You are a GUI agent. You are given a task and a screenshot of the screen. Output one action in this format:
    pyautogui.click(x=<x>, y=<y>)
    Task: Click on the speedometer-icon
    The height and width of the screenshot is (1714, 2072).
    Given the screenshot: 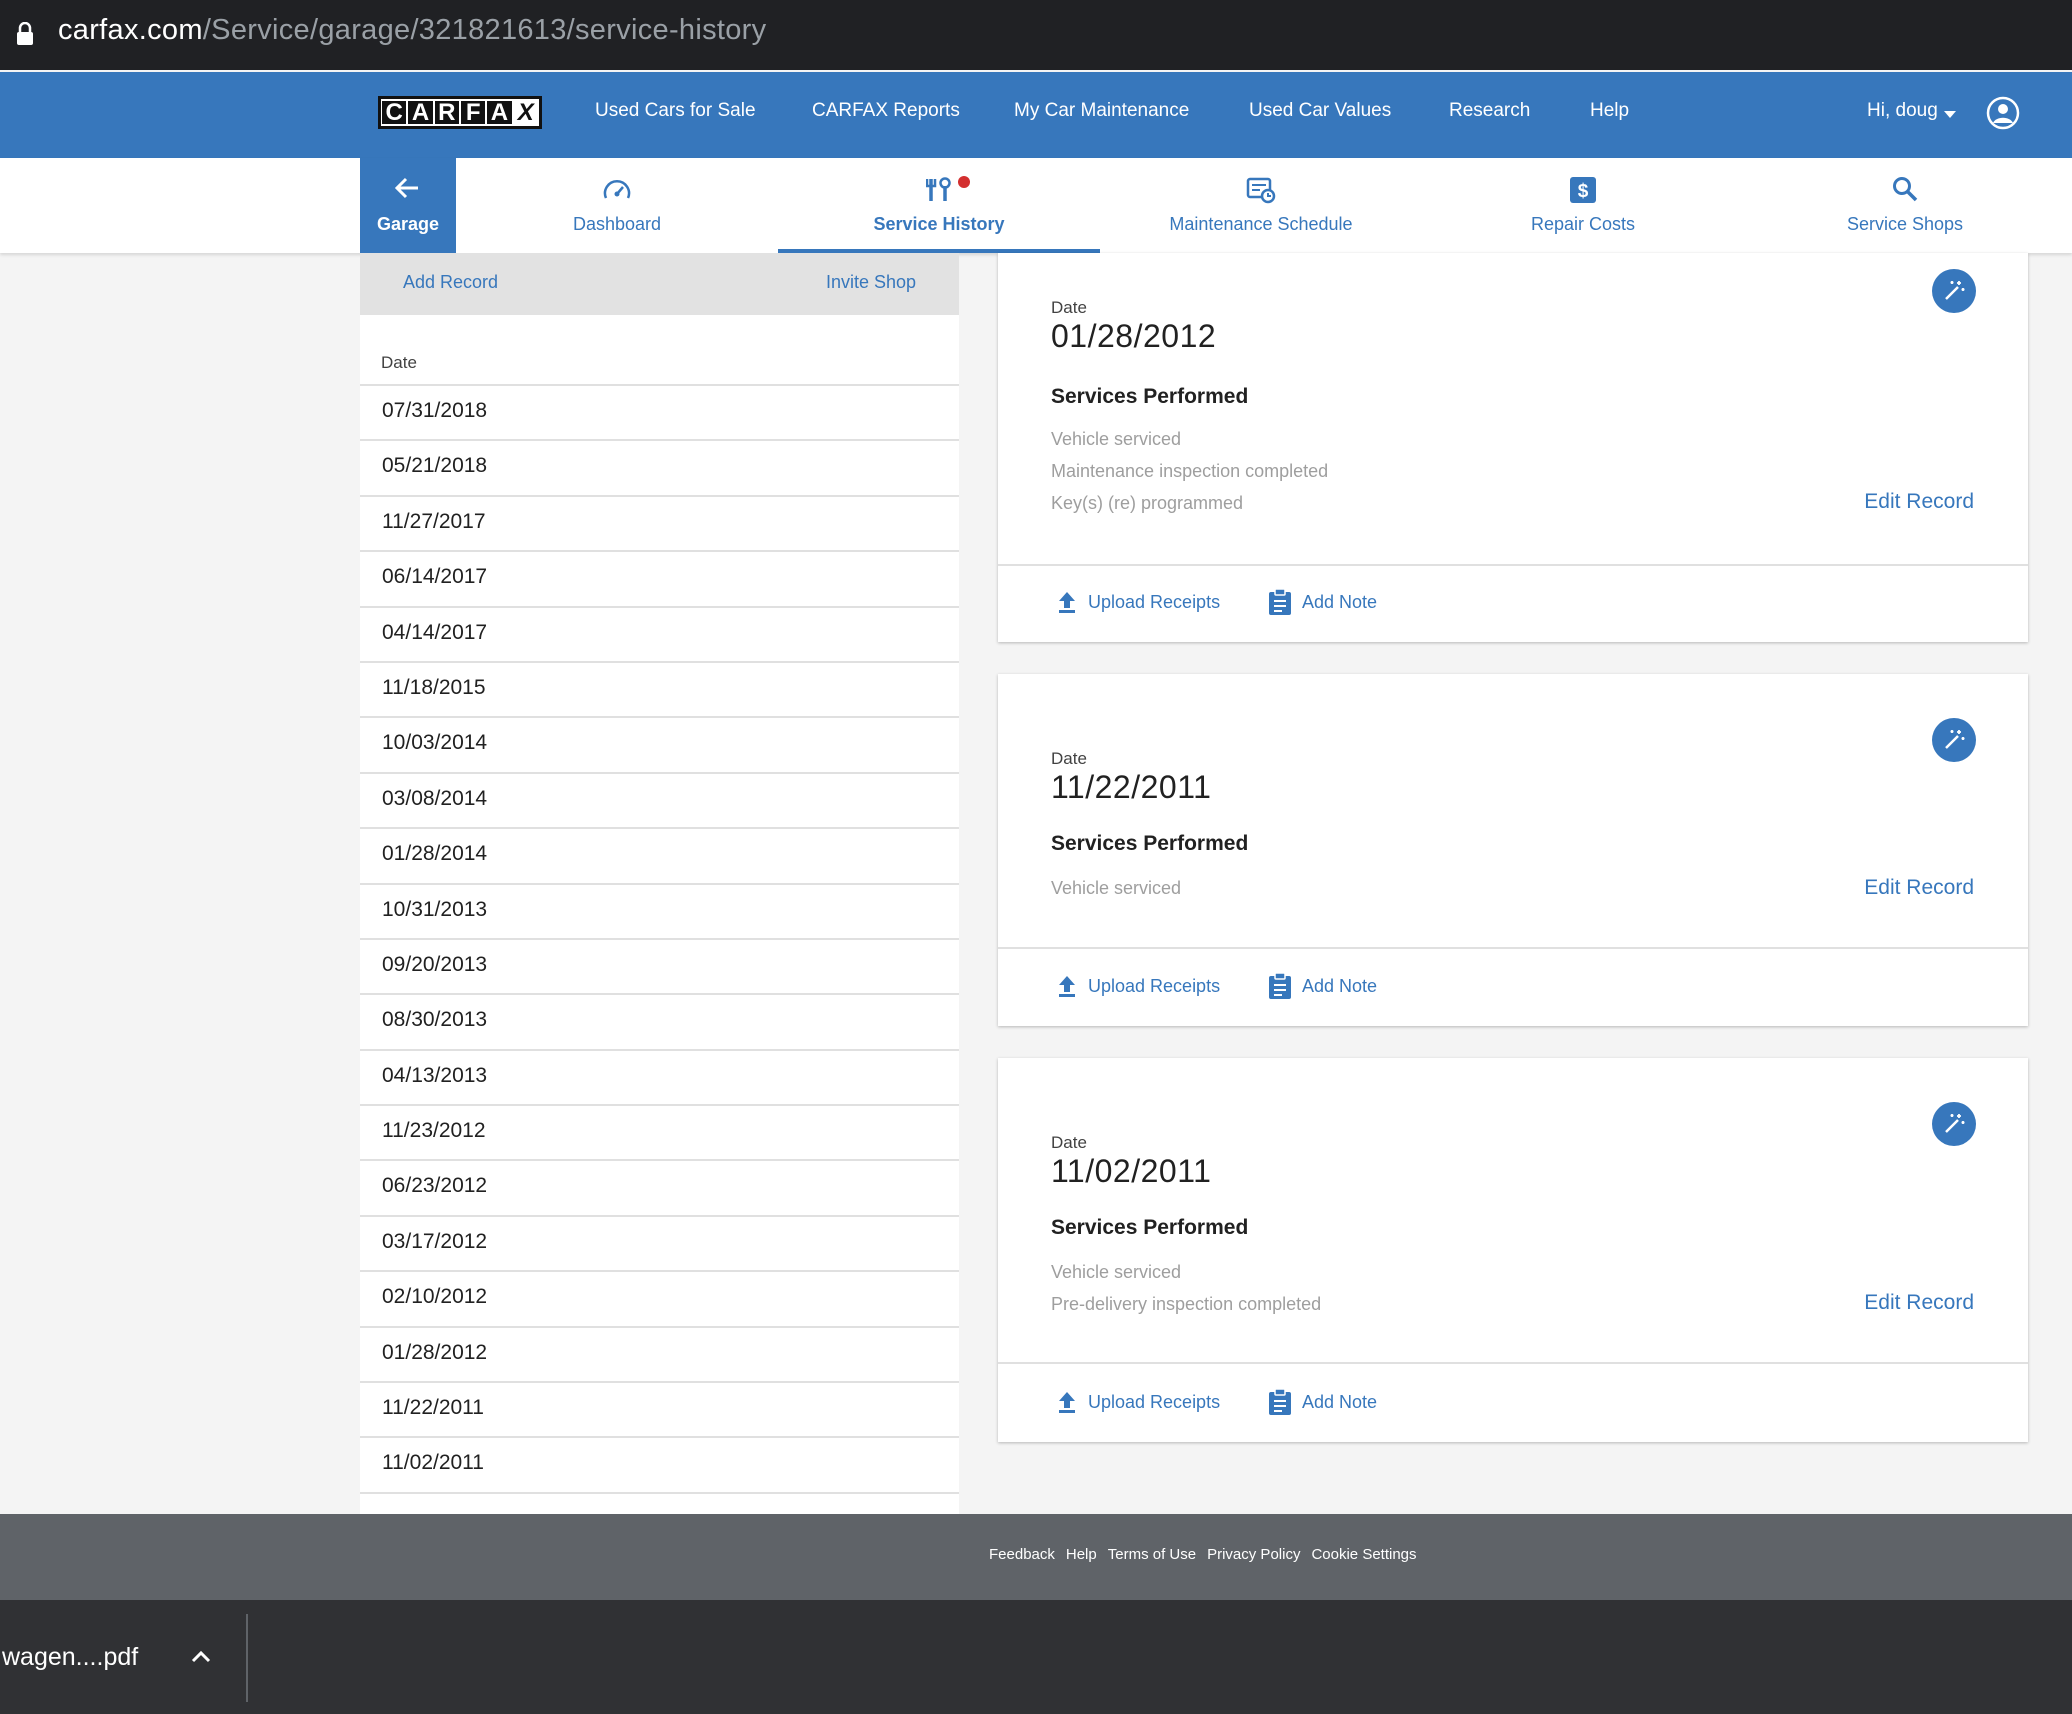 What is the action you would take?
    pyautogui.click(x=617, y=189)
    